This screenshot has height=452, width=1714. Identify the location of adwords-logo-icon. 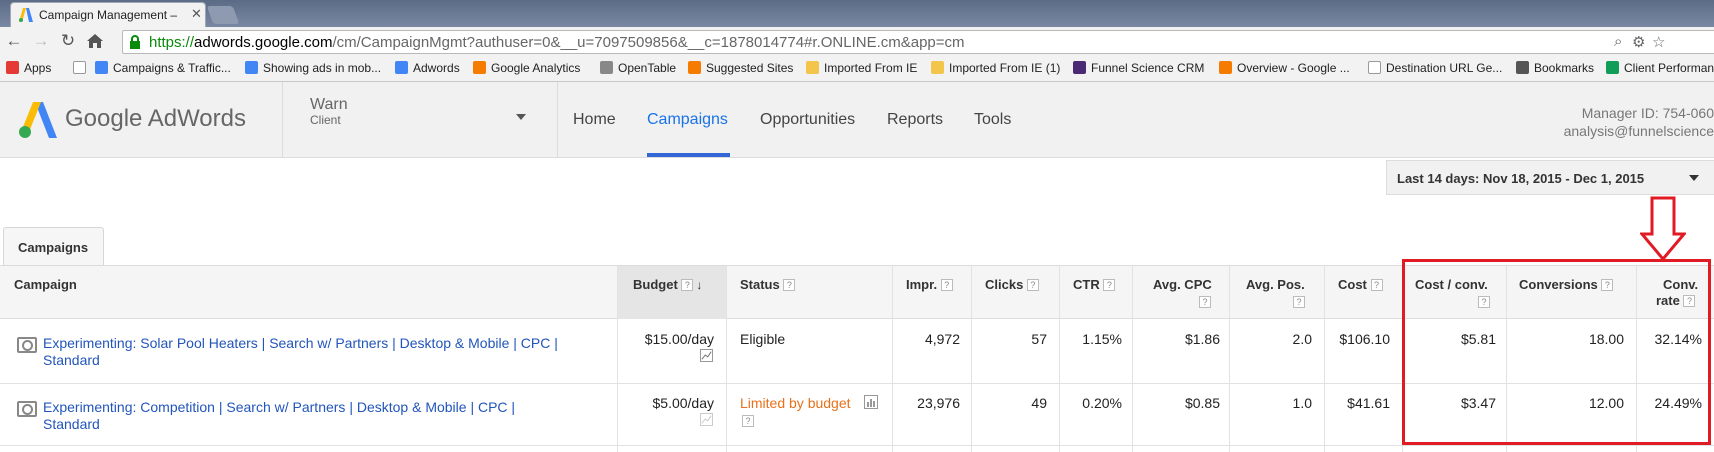
(38, 120).